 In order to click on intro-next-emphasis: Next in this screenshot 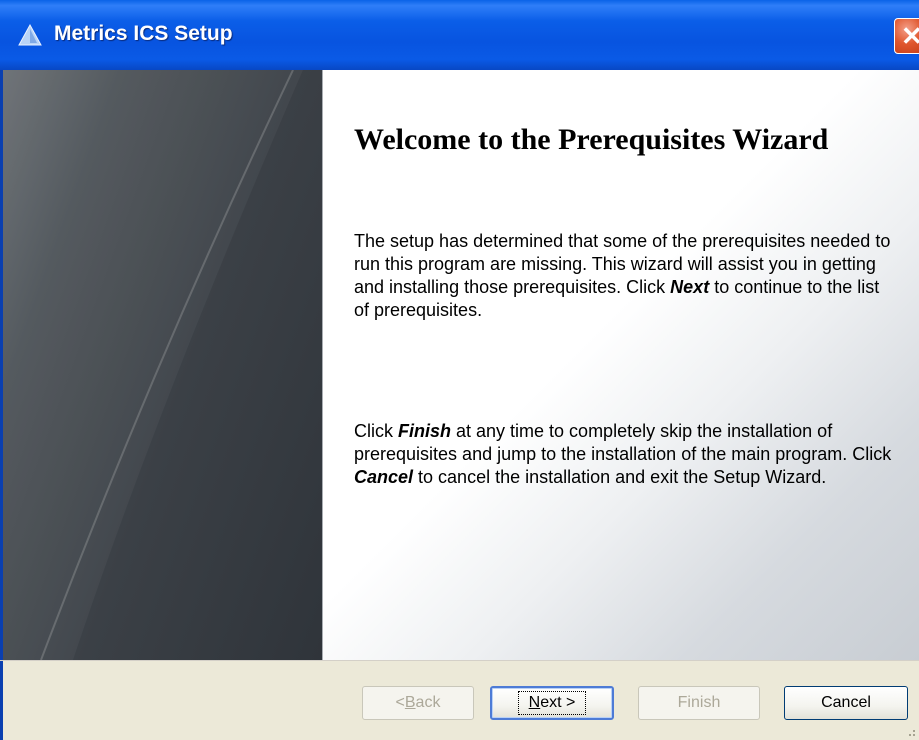, I will do `click(690, 287)`.